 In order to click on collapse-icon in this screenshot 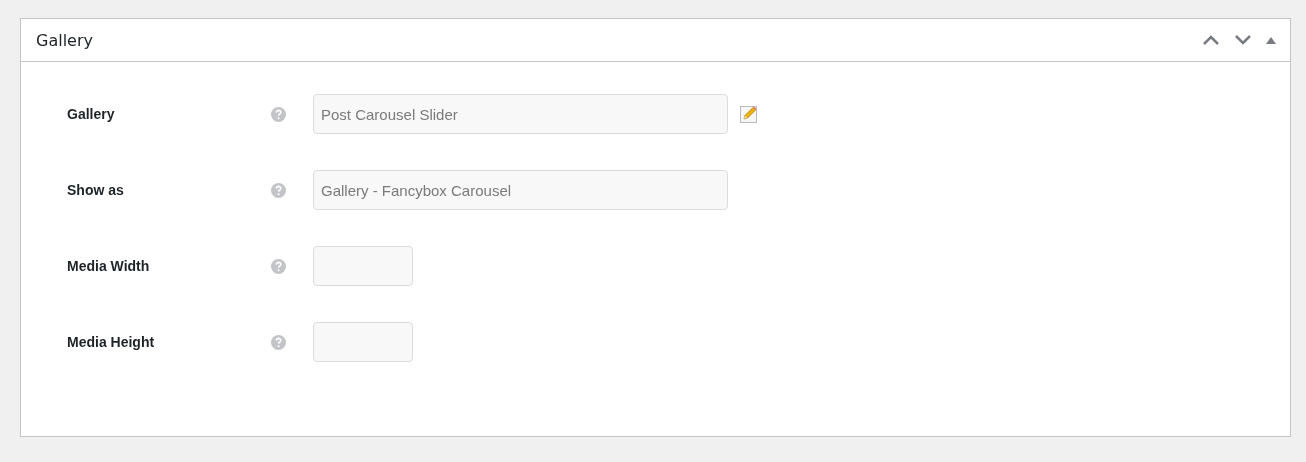, I will do `click(1271, 40)`.